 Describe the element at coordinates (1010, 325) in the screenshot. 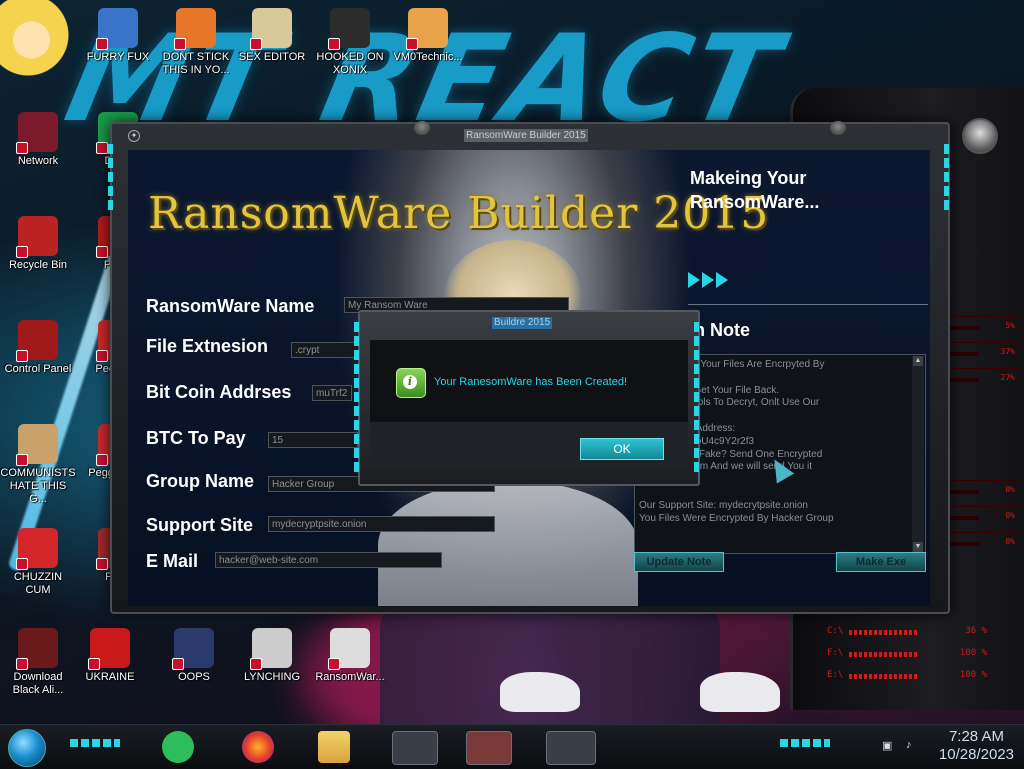

I see `gadget-percent: 5%` at that location.